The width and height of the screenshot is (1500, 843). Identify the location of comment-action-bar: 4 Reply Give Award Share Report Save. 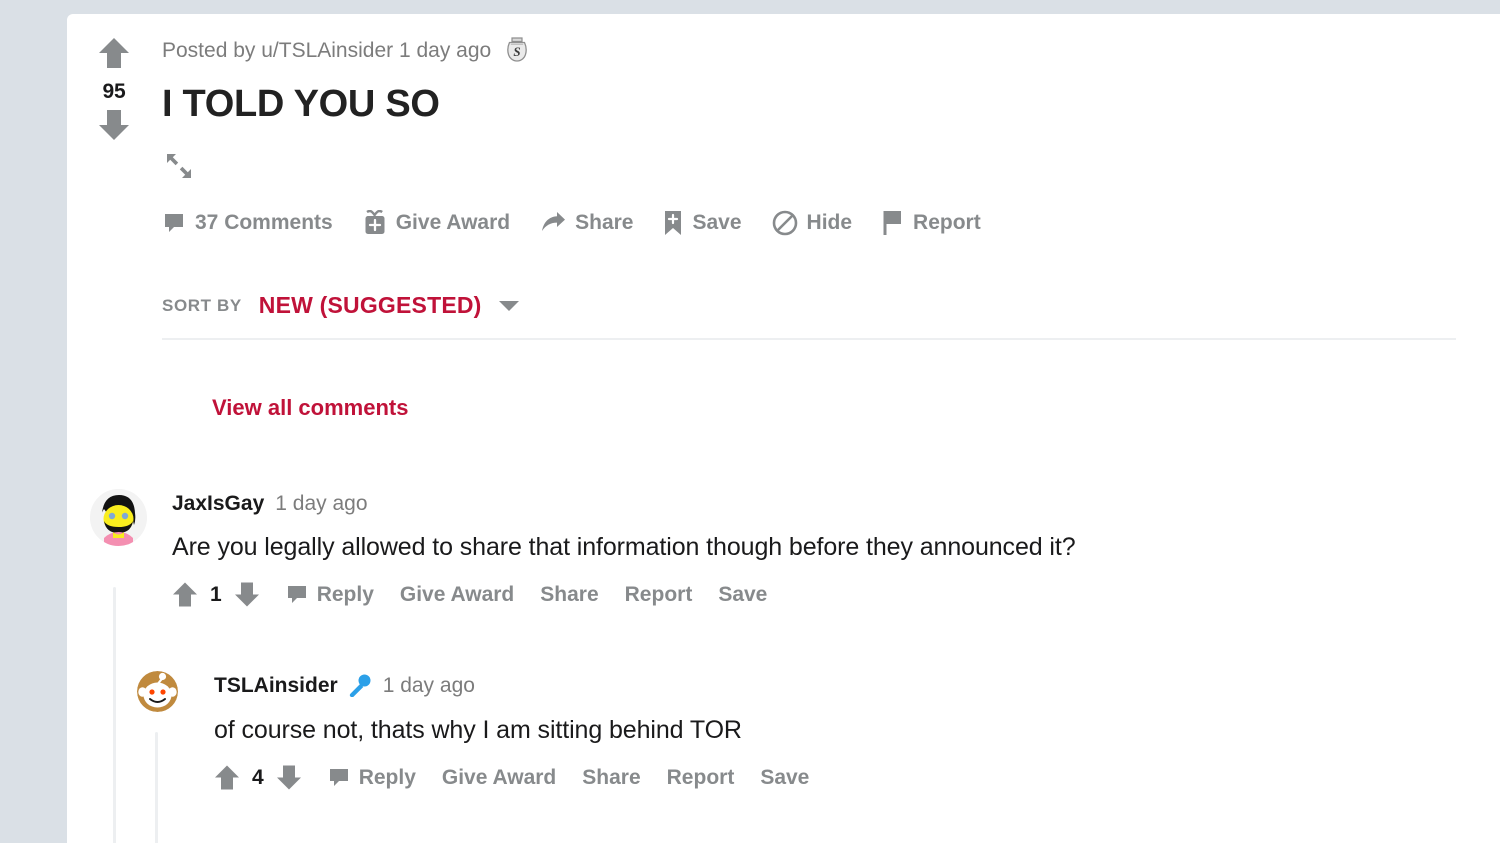
(837, 777).